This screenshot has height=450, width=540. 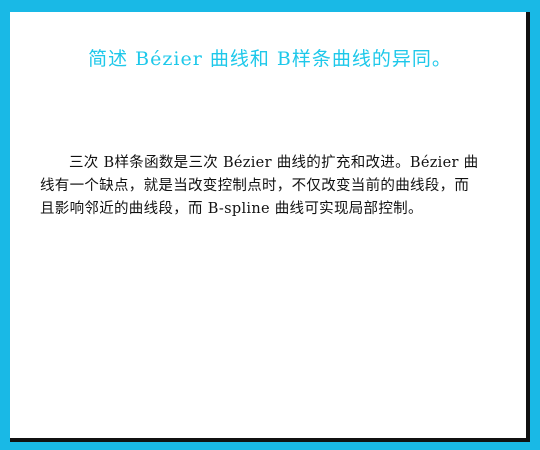 What do you see at coordinates (5, 225) in the screenshot?
I see `frame-left-border` at bounding box center [5, 225].